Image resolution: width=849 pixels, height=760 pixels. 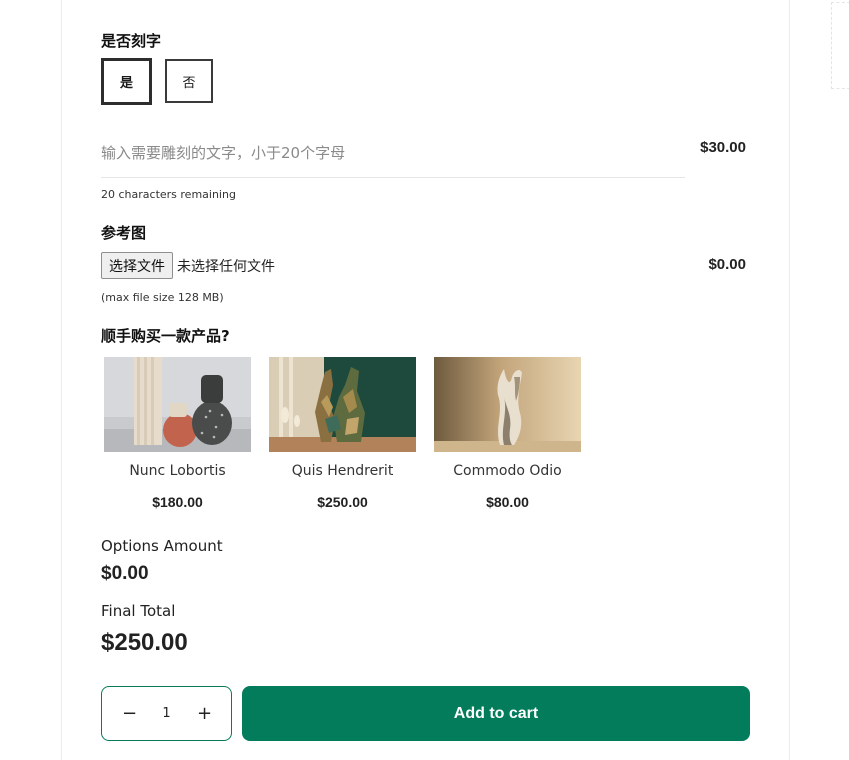 What do you see at coordinates (144, 642) in the screenshot?
I see `final-total-value: $250.00` at bounding box center [144, 642].